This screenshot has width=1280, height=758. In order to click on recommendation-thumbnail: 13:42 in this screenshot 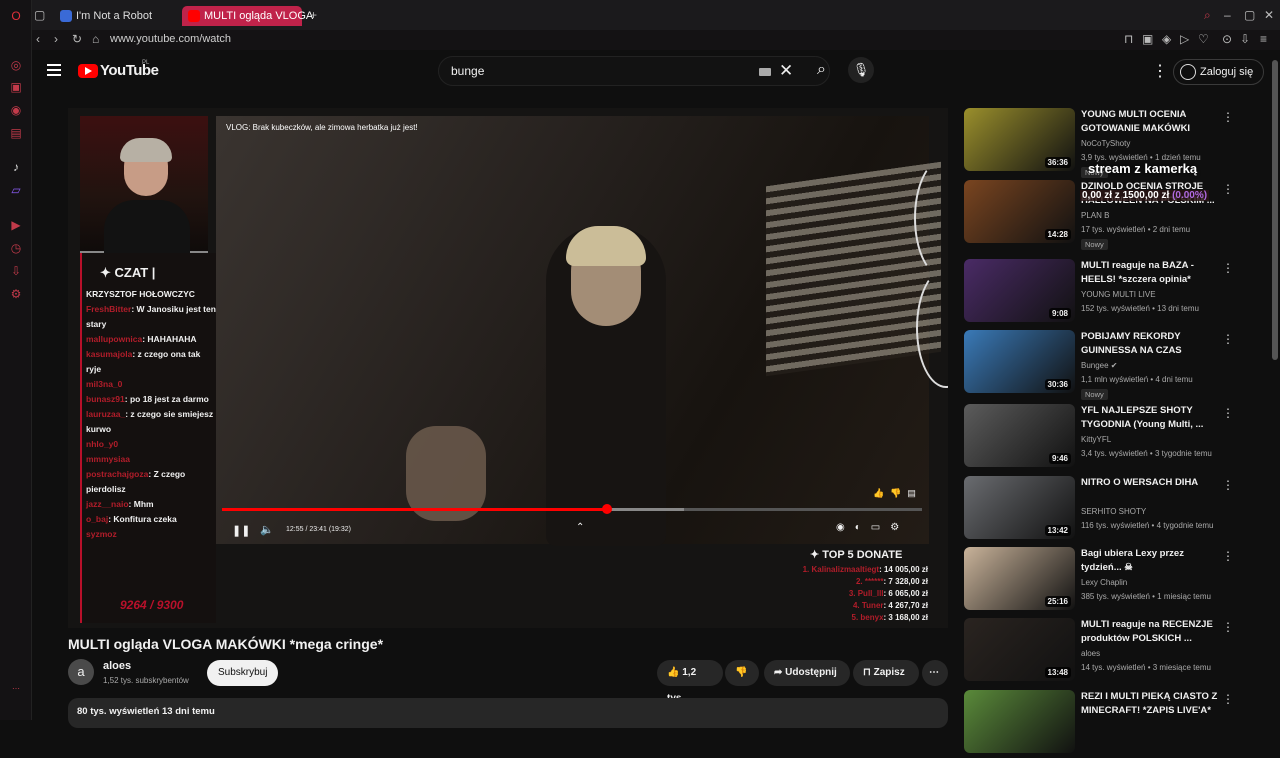, I will do `click(1019, 507)`.